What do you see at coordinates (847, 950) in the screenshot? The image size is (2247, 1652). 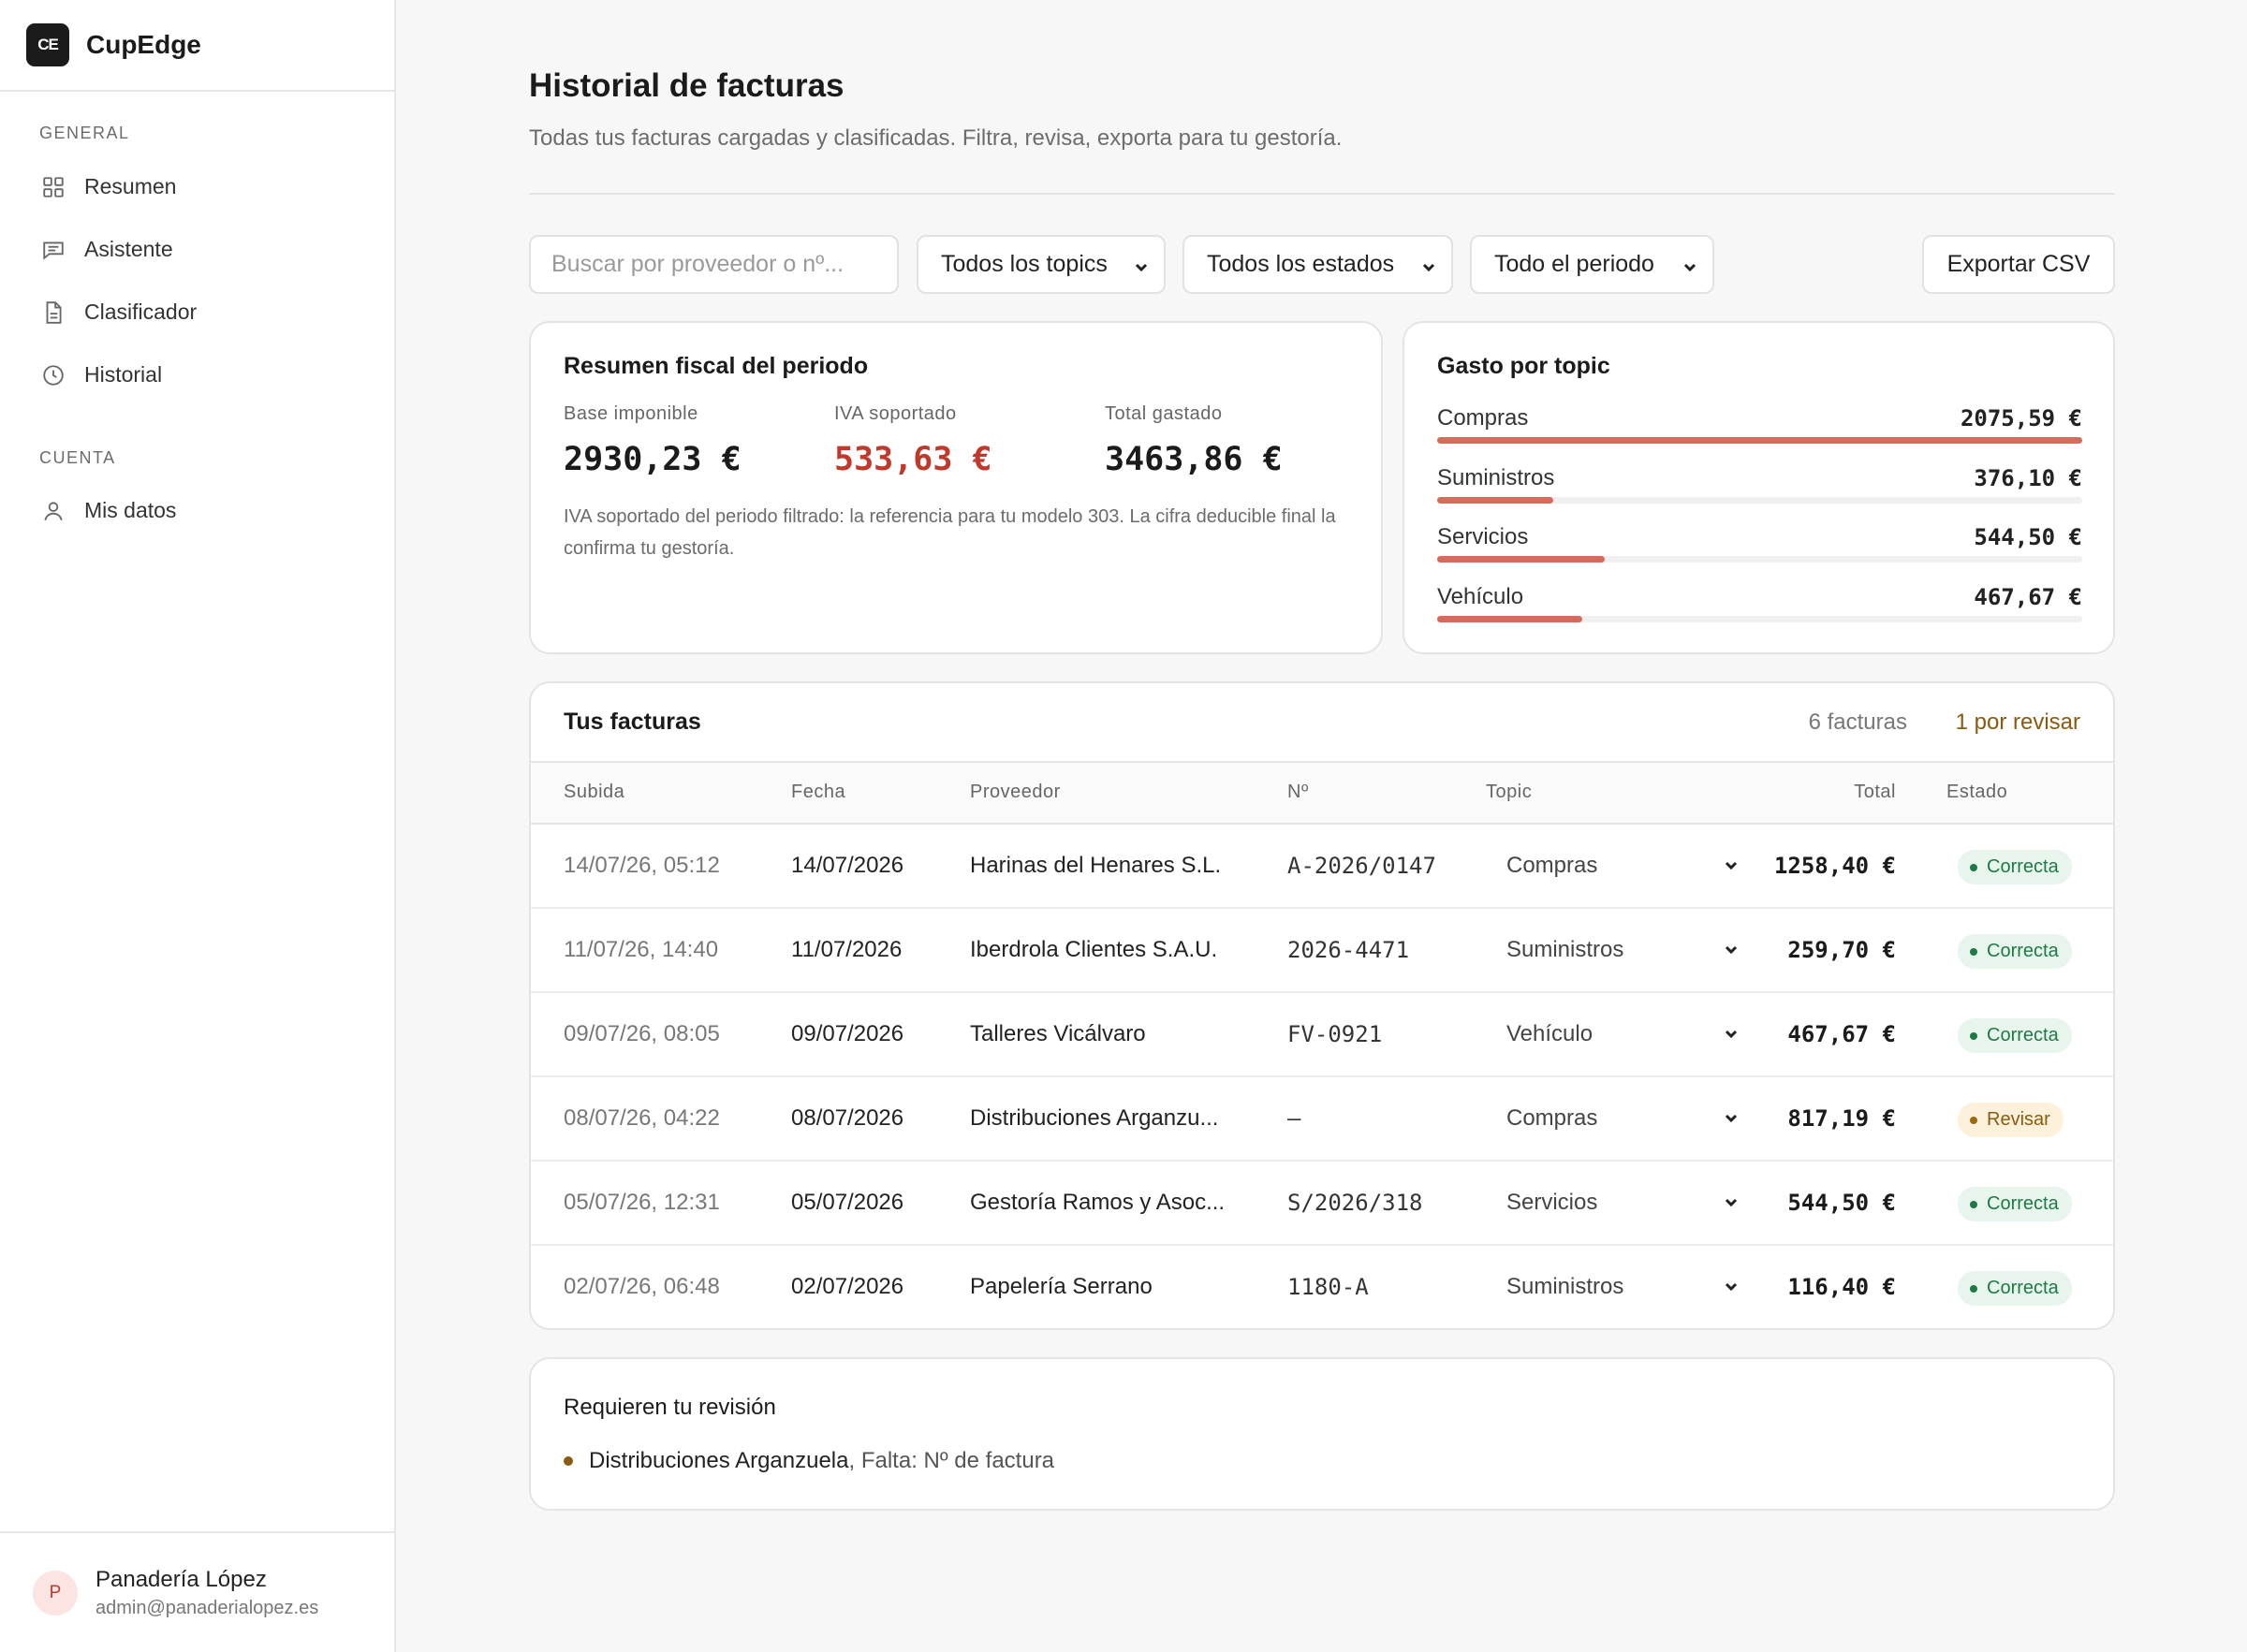 I see `cell-date: 11/07/2026` at bounding box center [847, 950].